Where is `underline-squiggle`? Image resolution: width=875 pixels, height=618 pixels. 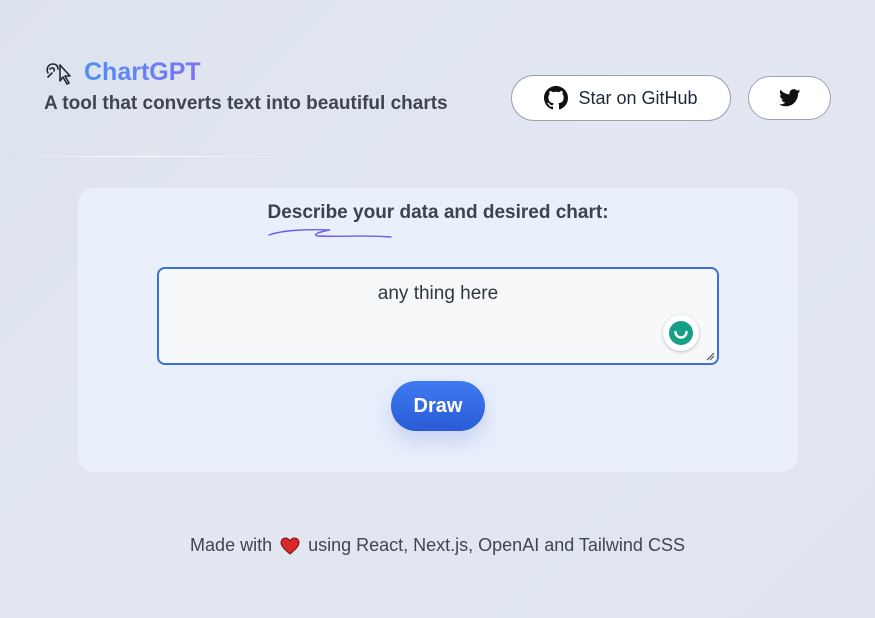
underline-squiggle is located at coordinates (330, 233).